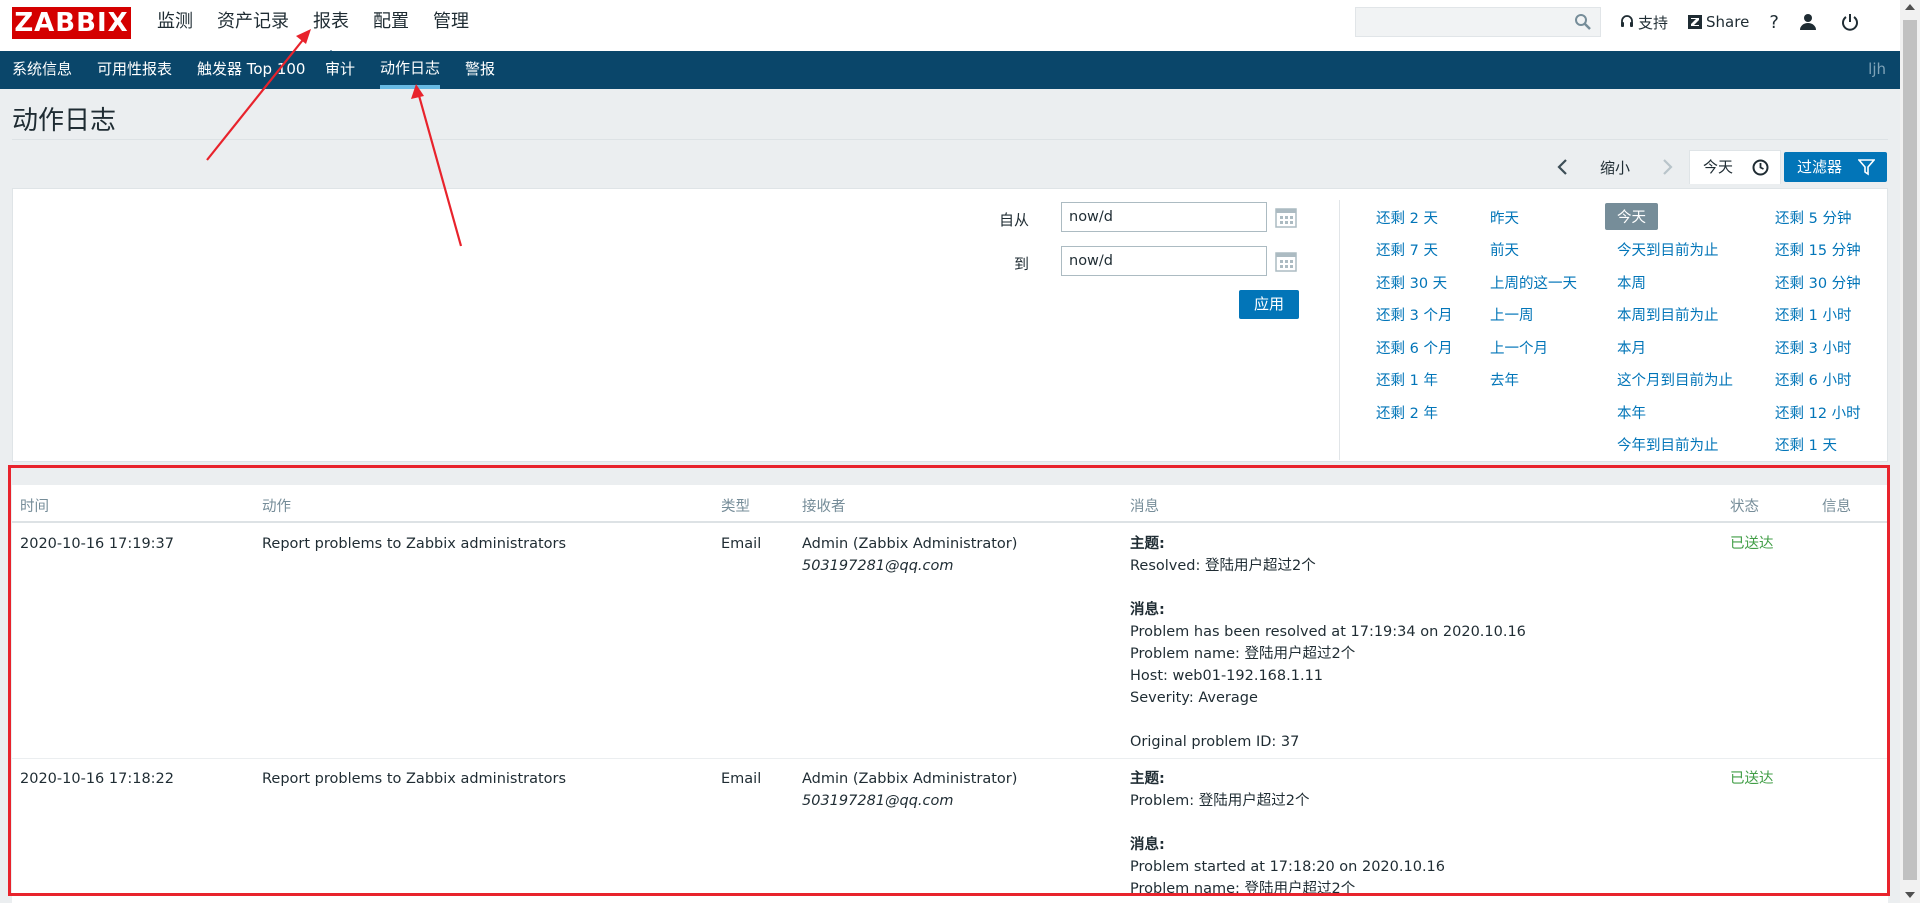 The height and width of the screenshot is (903, 1920). I want to click on filter-tab-button: 过滤器, so click(1835, 167).